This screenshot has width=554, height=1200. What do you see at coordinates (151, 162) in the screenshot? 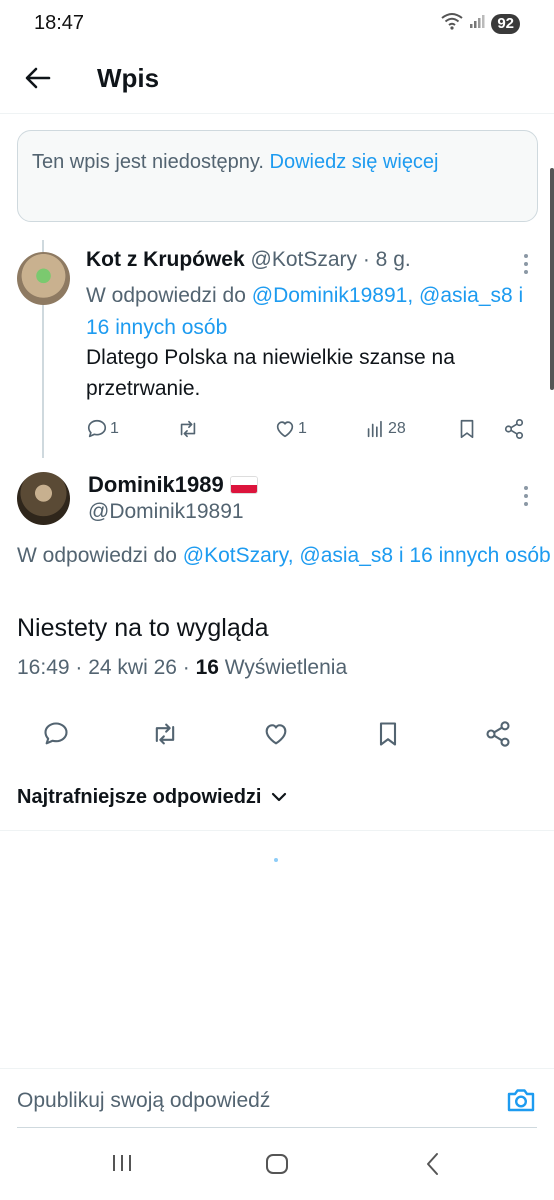
I see `notice-text: Ten wpis jest niedostępny.` at bounding box center [151, 162].